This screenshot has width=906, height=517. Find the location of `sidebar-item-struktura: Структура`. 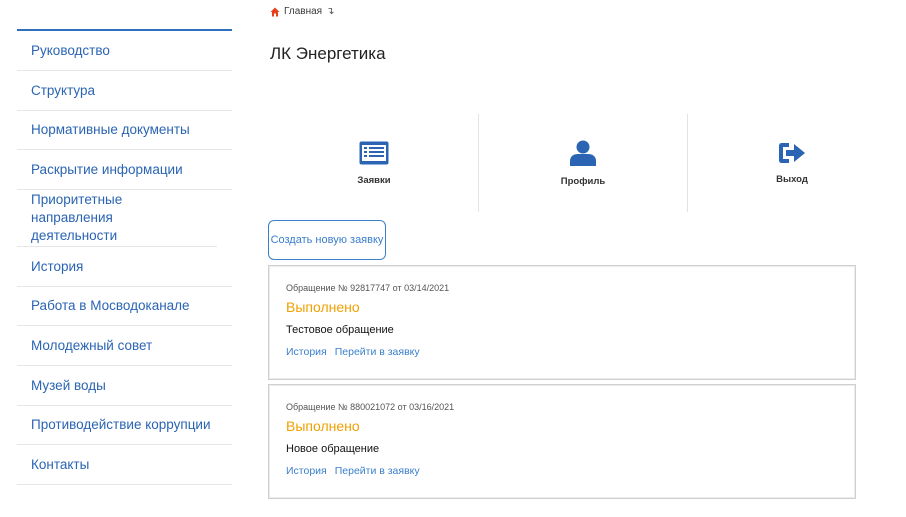

sidebar-item-struktura: Структура is located at coordinates (124, 91).